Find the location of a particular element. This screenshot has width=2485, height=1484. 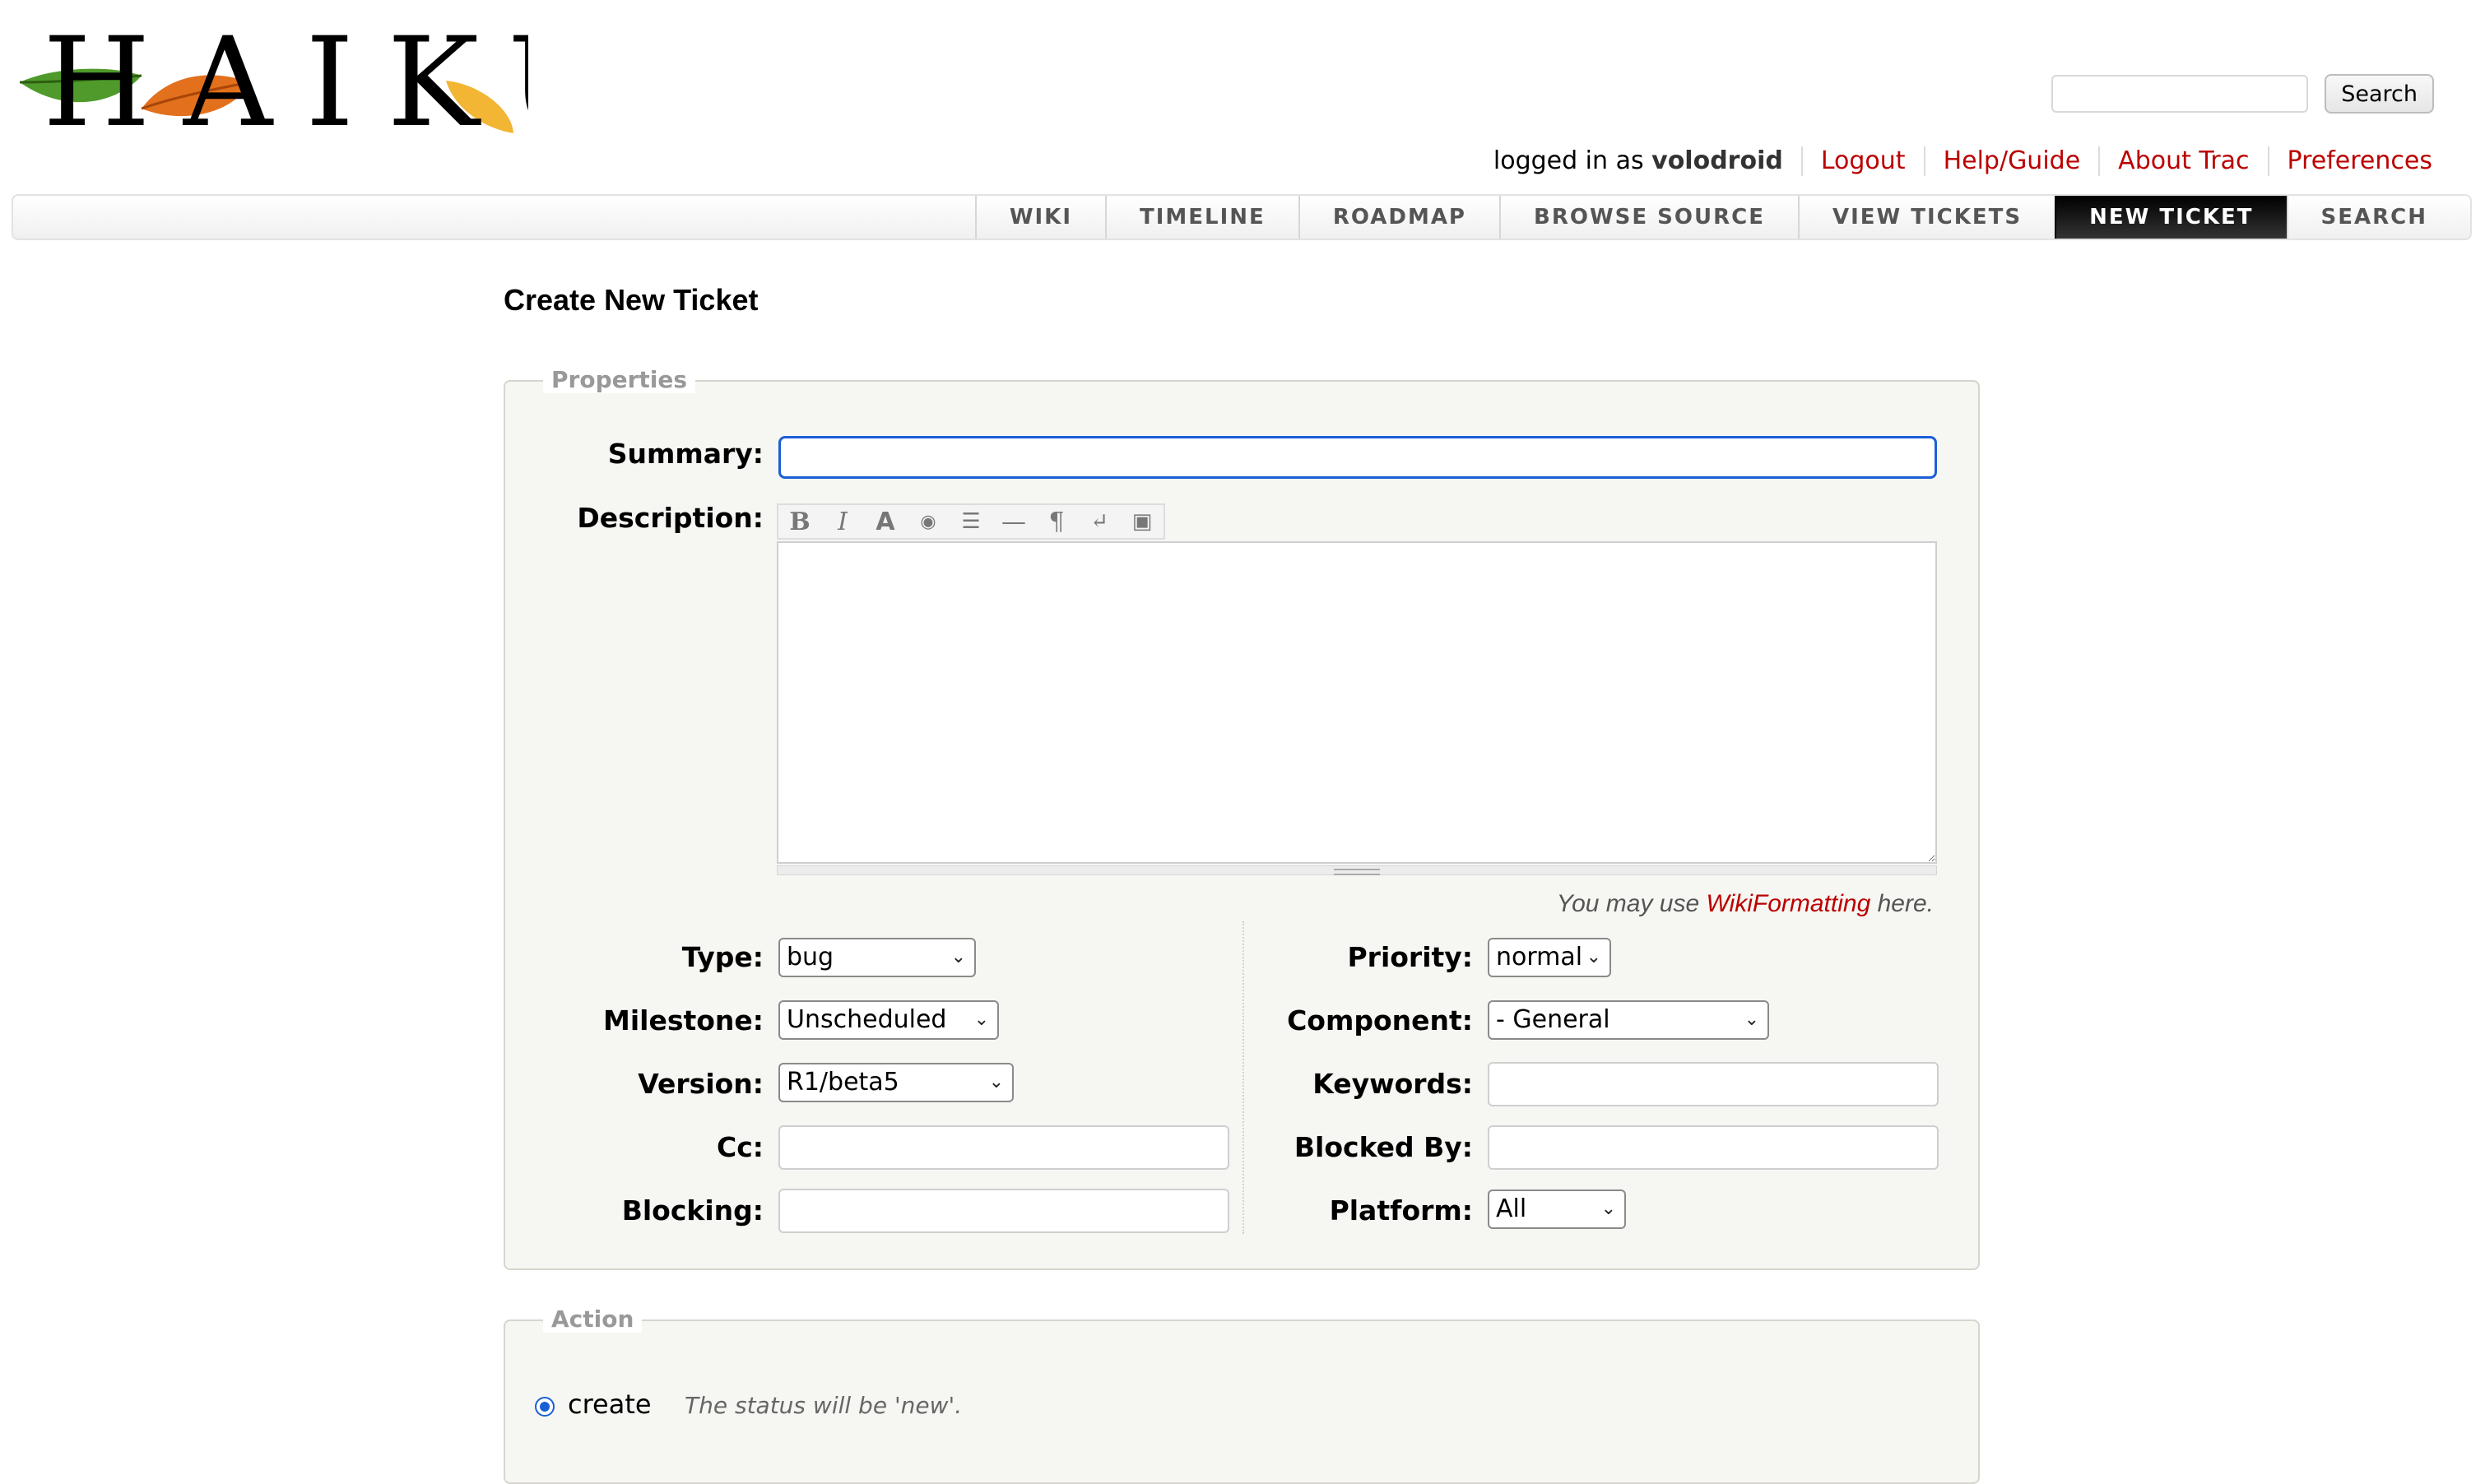

properties-legend: Properties is located at coordinates (619, 380).